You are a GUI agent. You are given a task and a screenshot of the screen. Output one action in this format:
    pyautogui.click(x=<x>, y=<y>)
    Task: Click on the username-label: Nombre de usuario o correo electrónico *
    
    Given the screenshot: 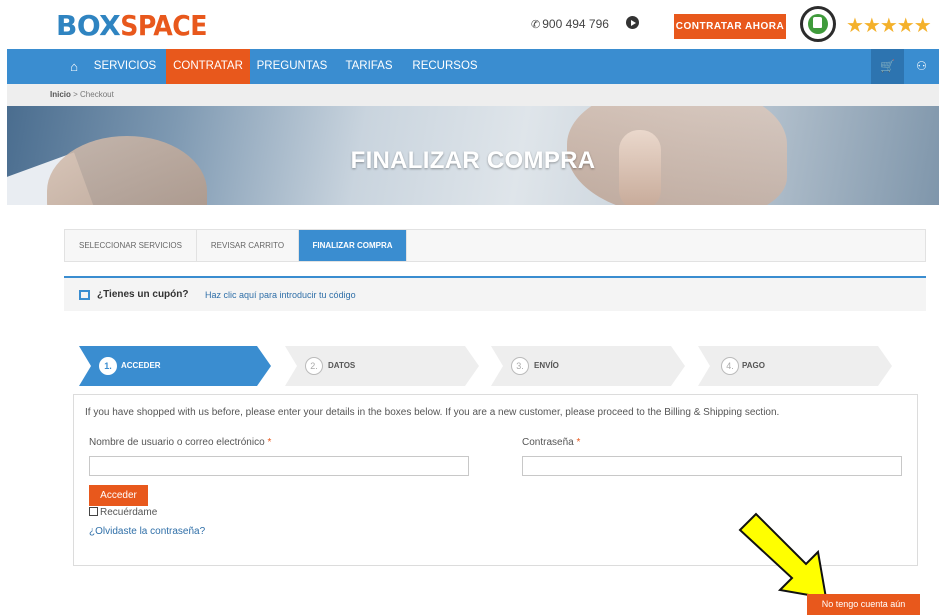 What is the action you would take?
    pyautogui.click(x=180, y=442)
    